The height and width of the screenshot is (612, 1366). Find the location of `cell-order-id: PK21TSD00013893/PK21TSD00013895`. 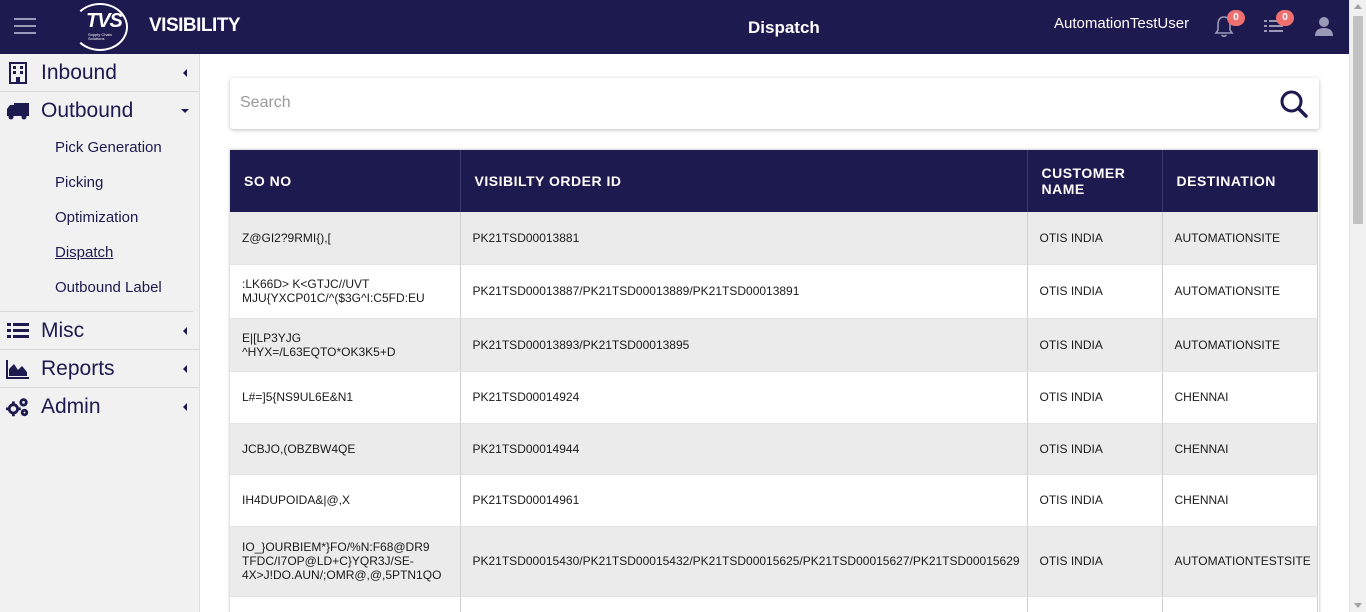

cell-order-id: PK21TSD00013893/PK21TSD00013895 is located at coordinates (744, 345).